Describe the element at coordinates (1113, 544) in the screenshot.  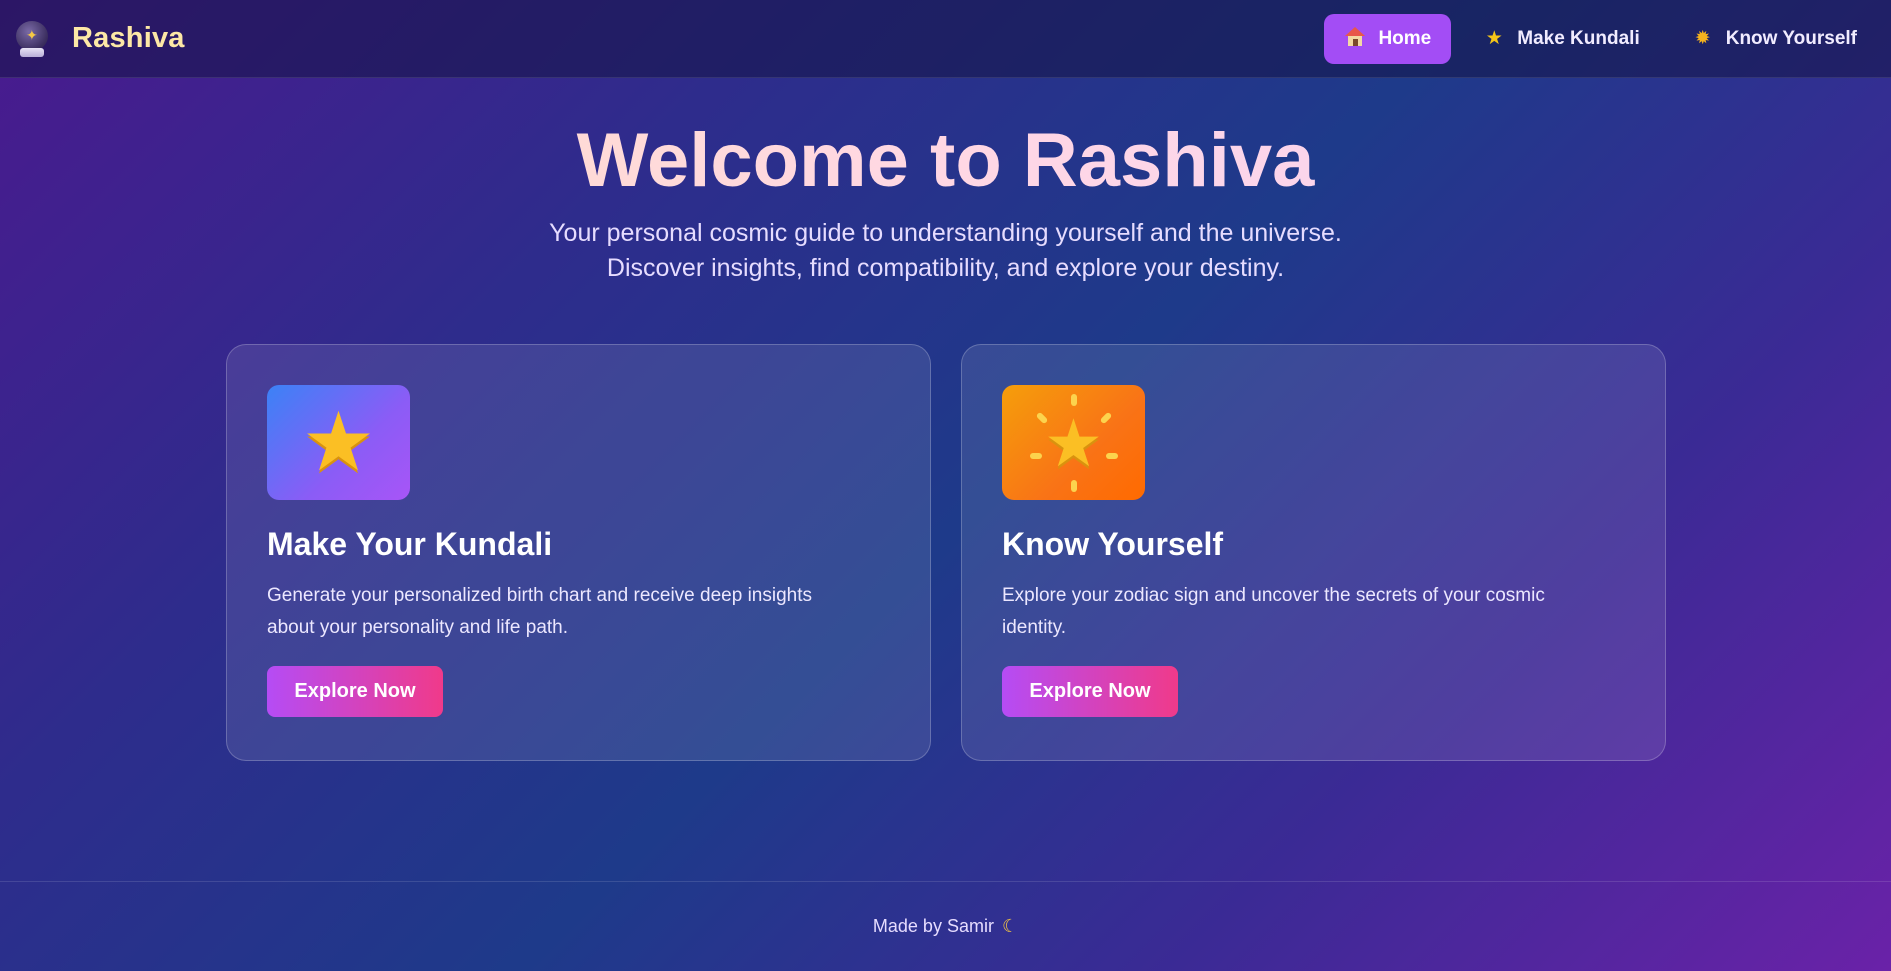
I see `card-title: Know Yourself` at that location.